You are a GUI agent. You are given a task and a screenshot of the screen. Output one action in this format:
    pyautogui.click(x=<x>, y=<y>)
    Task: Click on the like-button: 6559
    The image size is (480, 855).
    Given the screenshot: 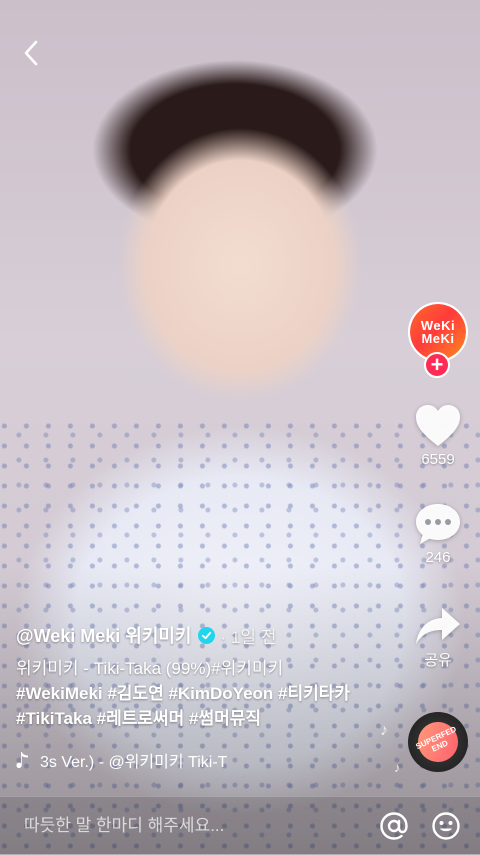 What is the action you would take?
    pyautogui.click(x=438, y=436)
    